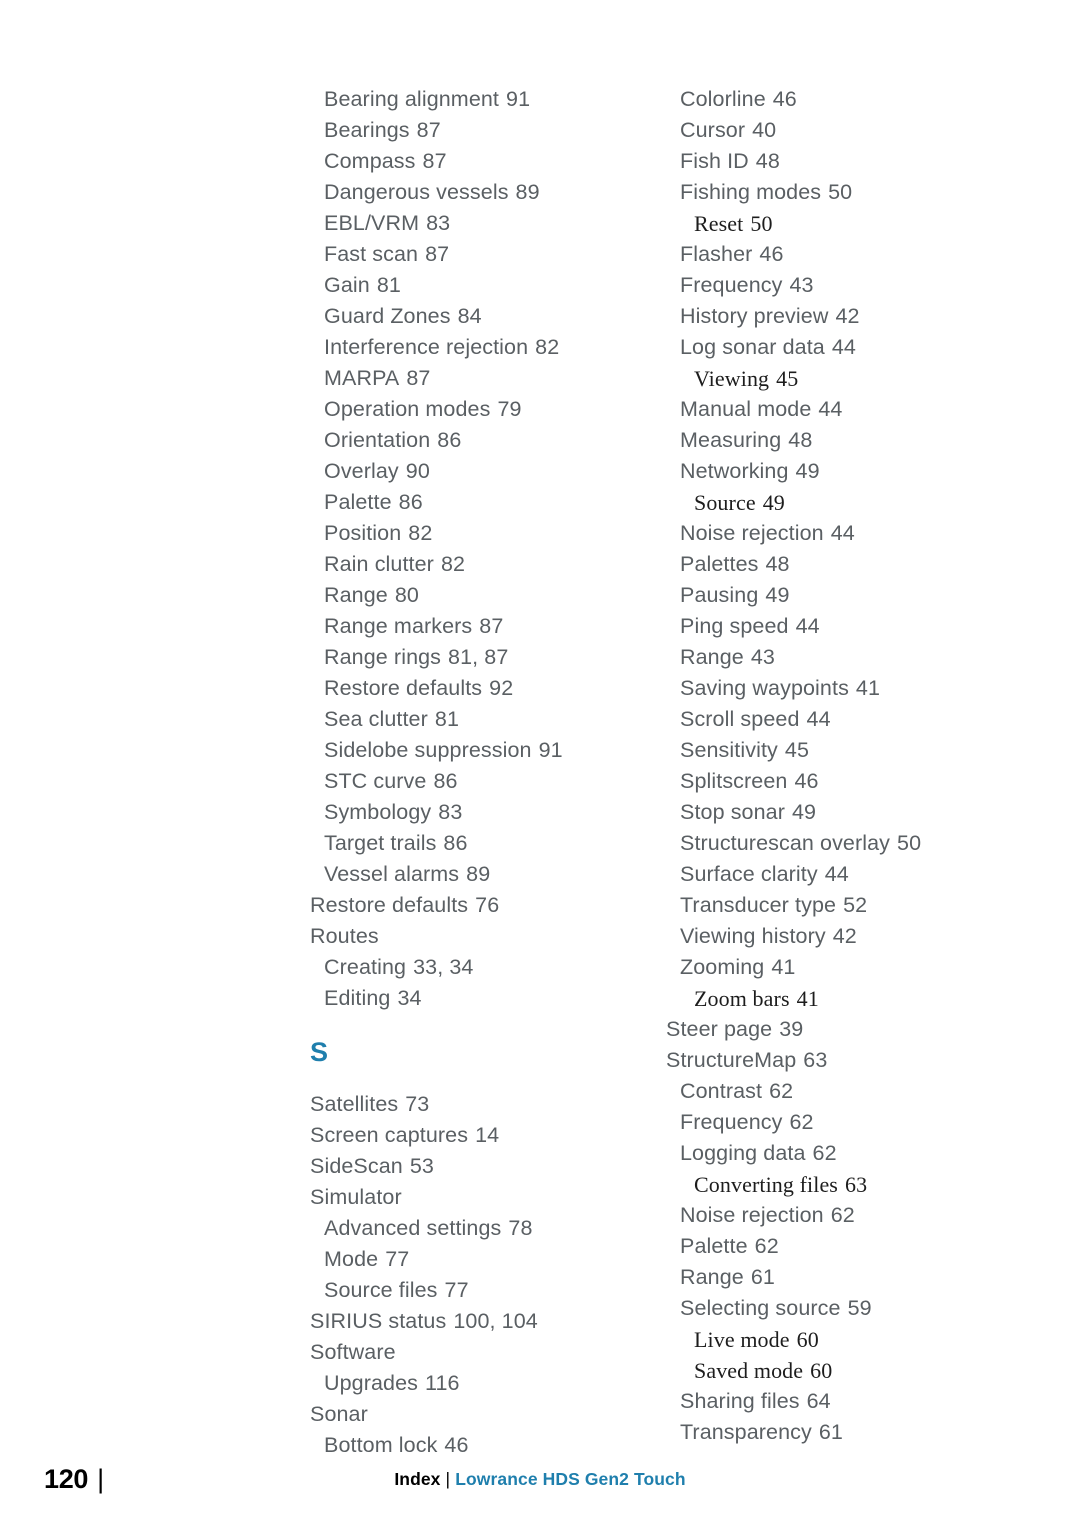 The height and width of the screenshot is (1532, 1080). What do you see at coordinates (846, 192) in the screenshot?
I see `index-entry: Fishing modes 50` at bounding box center [846, 192].